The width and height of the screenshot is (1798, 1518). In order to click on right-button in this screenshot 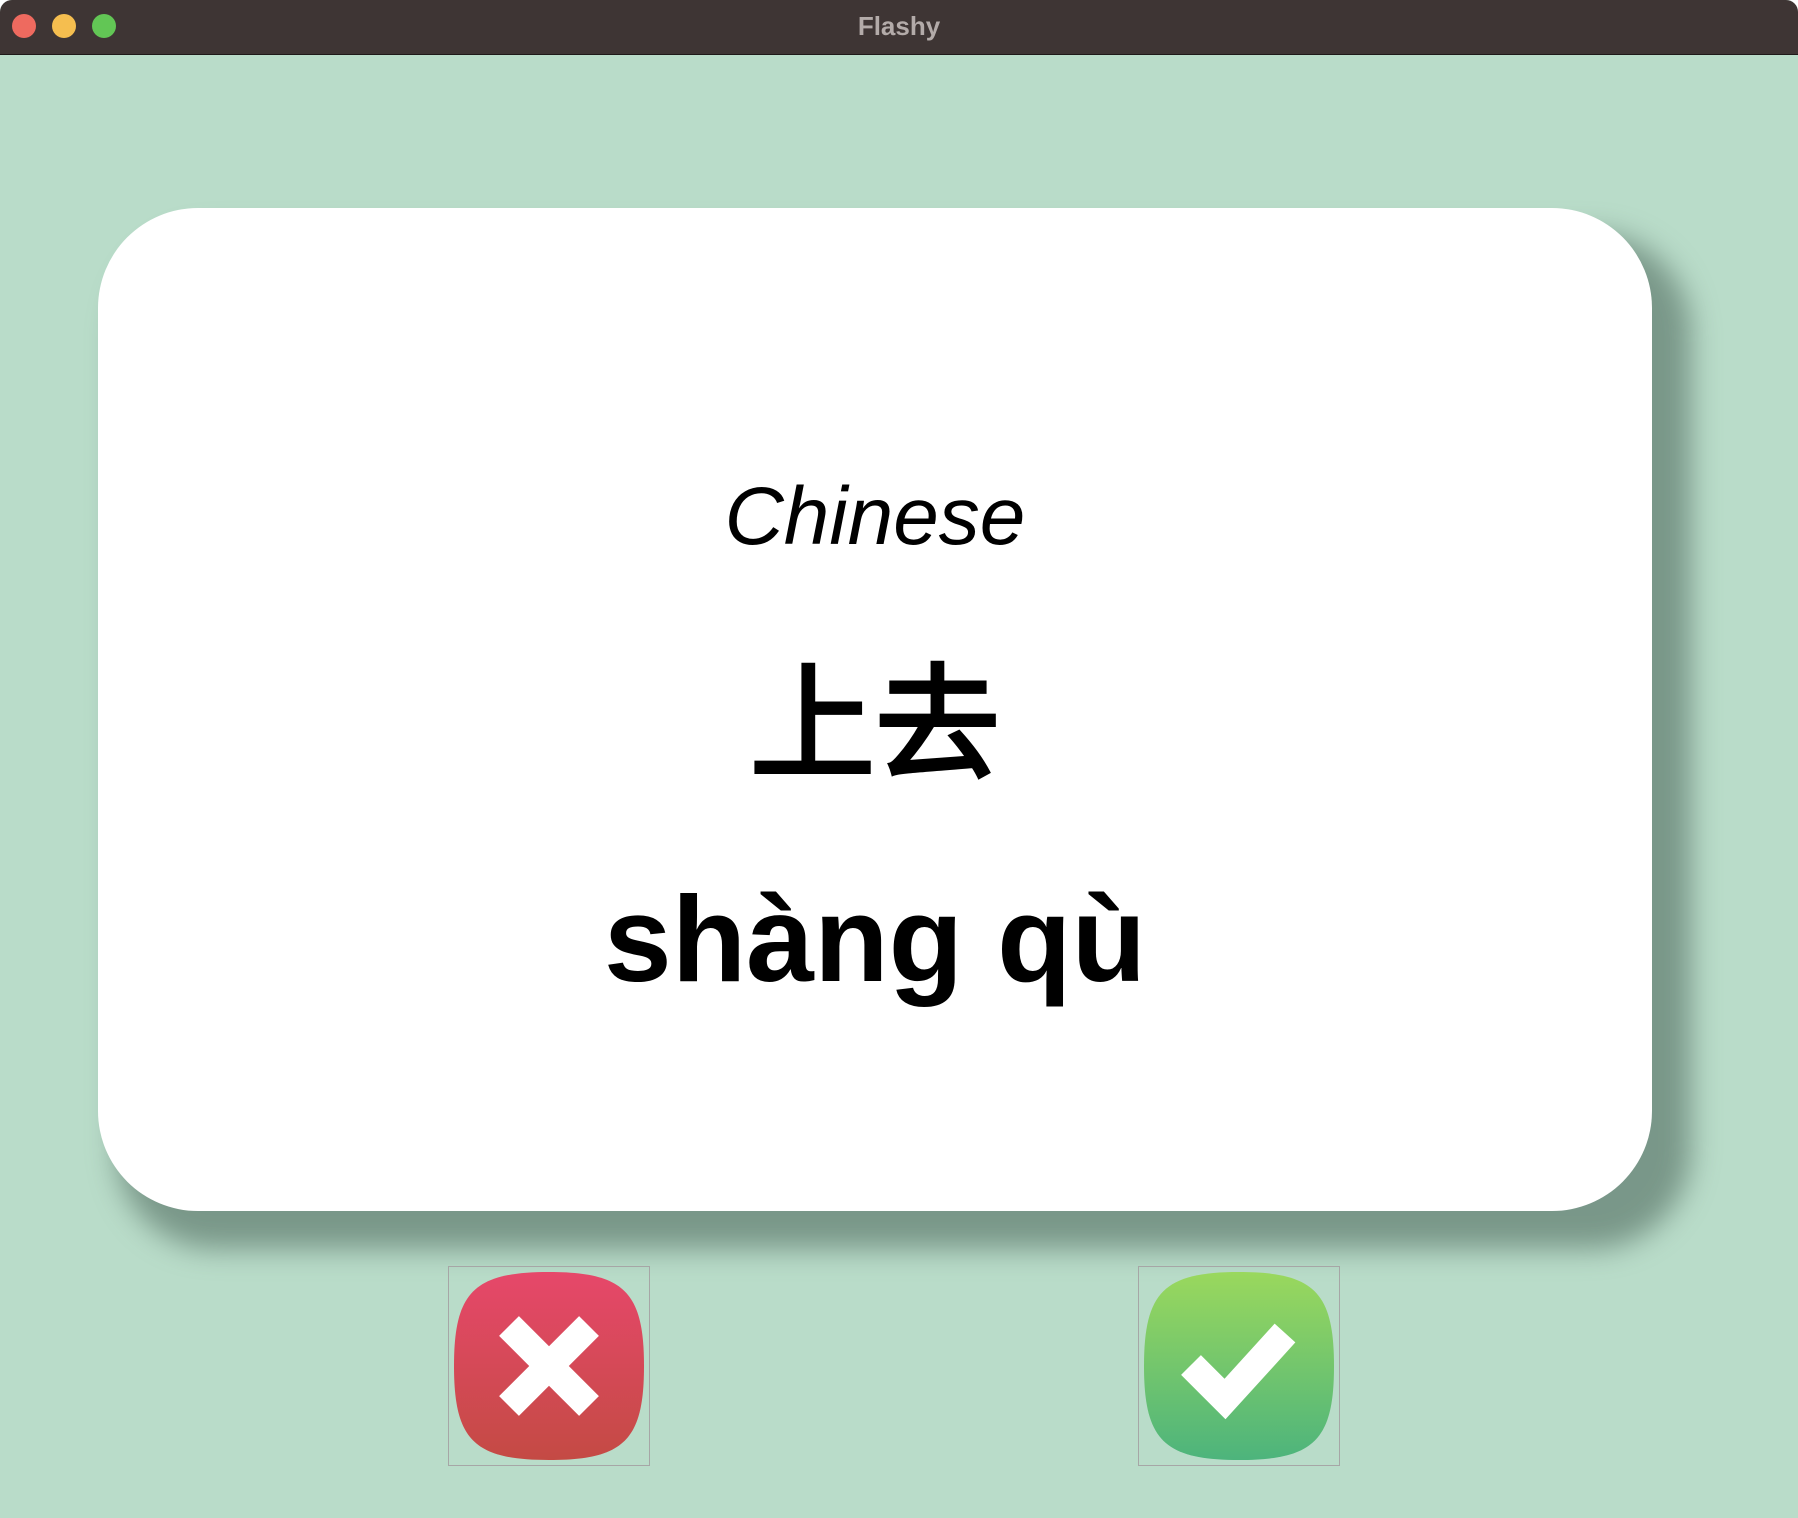, I will do `click(1239, 1366)`.